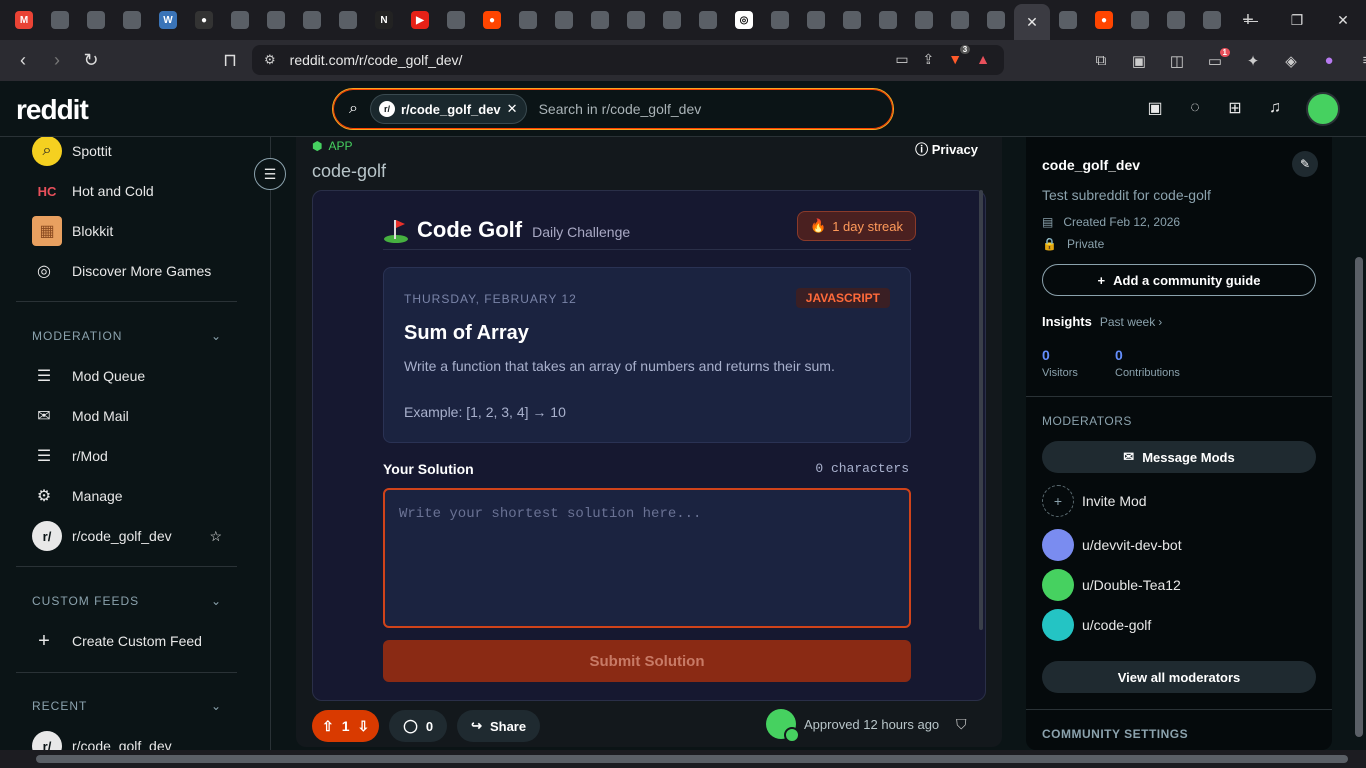 The height and width of the screenshot is (768, 1366). Describe the element at coordinates (230, 60) in the screenshot. I see `bookmark-icon: ⊓` at that location.